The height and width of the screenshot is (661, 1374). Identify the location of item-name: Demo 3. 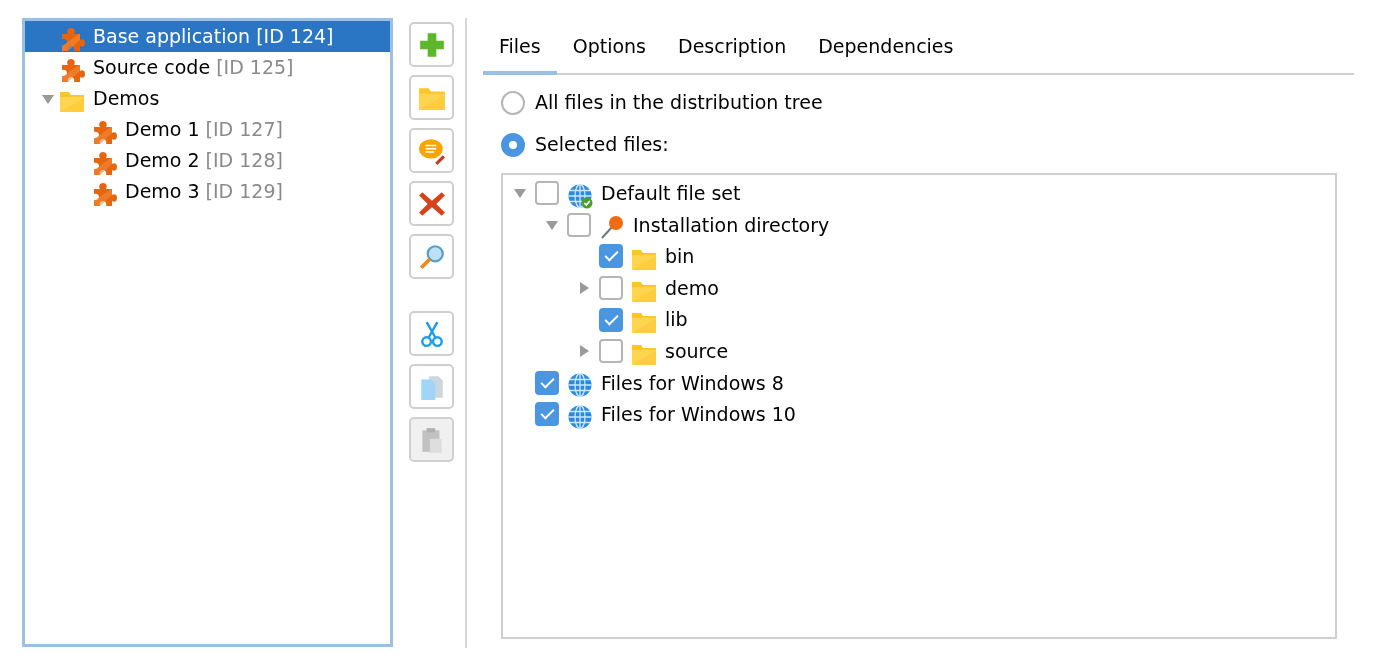
(162, 192).